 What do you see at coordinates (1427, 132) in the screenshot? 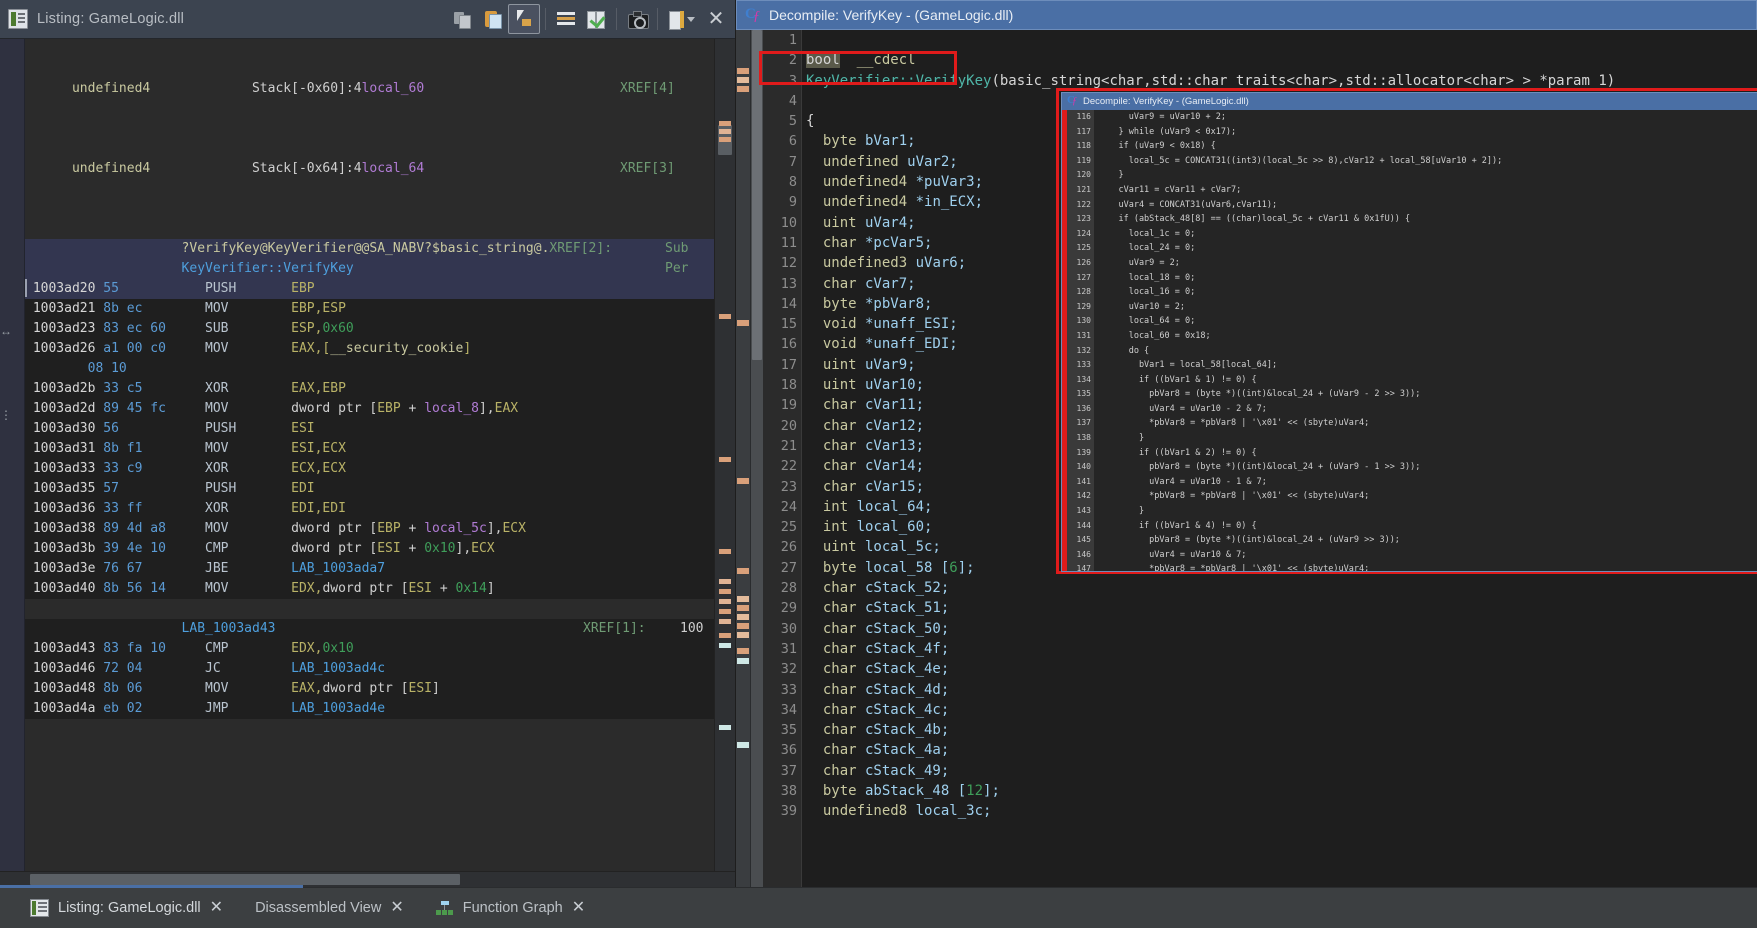
I see `floating-code-line: } while (uVar9 < 0x17);` at bounding box center [1427, 132].